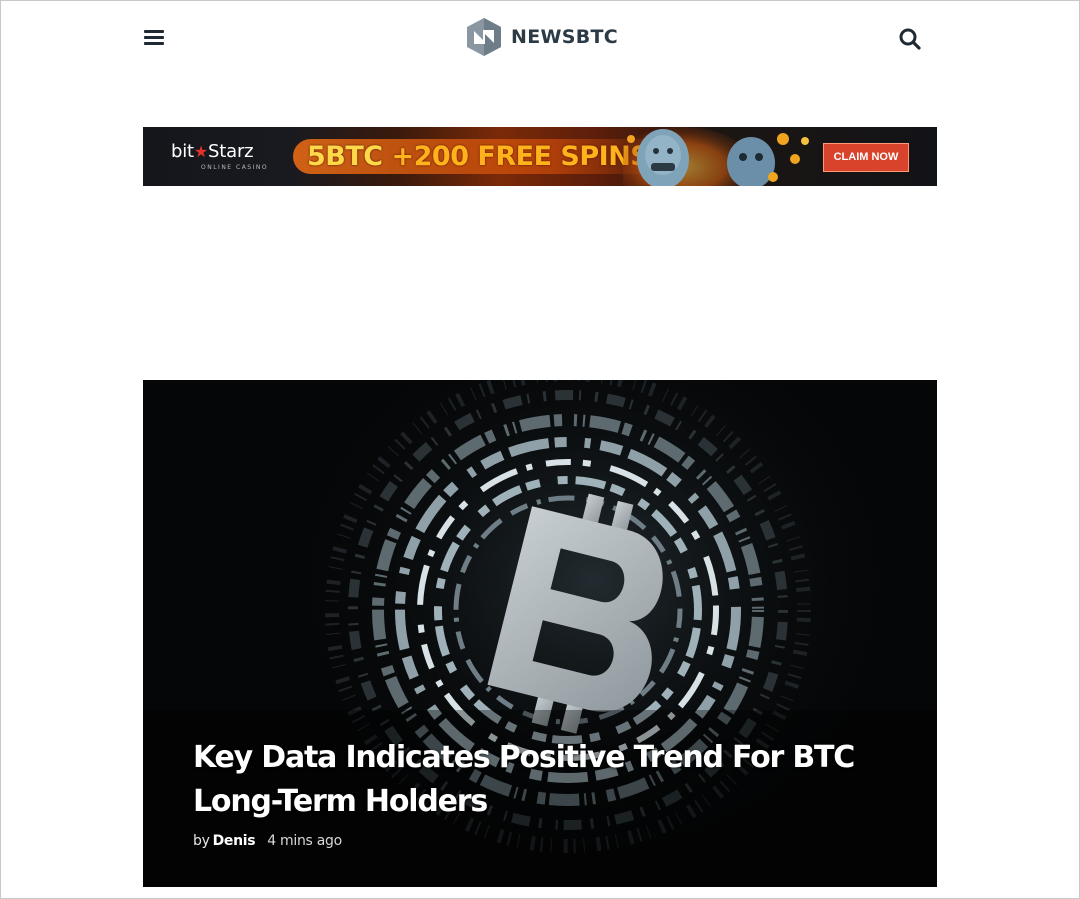 The width and height of the screenshot is (1080, 899). I want to click on newsbtc-logo-icon, so click(484, 37).